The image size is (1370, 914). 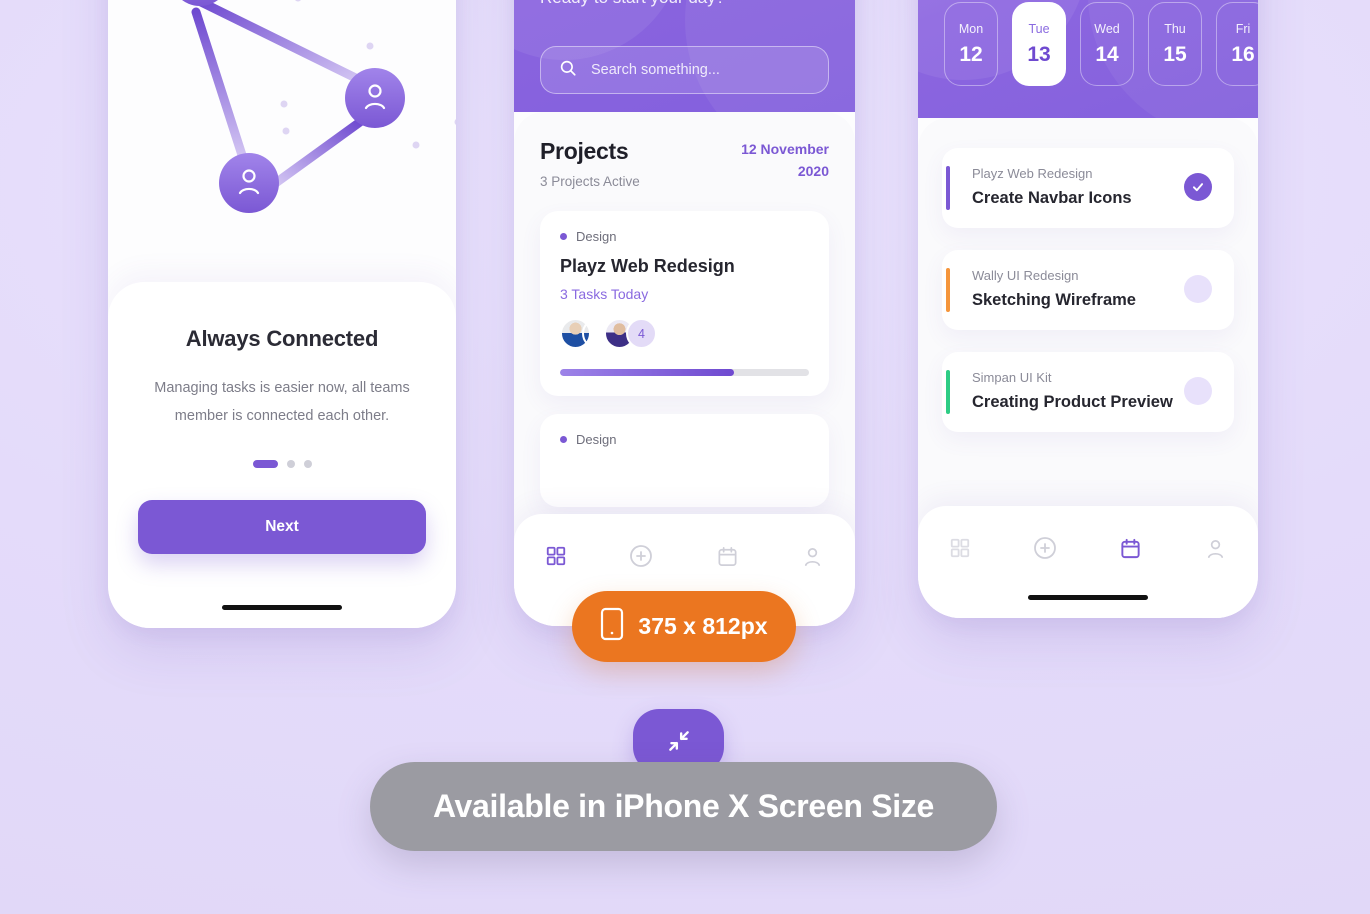 I want to click on week-day-selector: Mon 12 Tue 13 Wed 14 Thu 15 Fri 16, so click(x=1101, y=44).